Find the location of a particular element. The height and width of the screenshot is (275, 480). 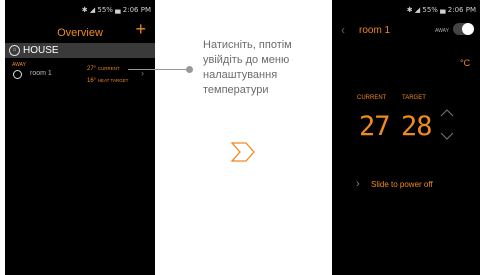

target-temp-label: HEAT TARGET is located at coordinates (113, 80).